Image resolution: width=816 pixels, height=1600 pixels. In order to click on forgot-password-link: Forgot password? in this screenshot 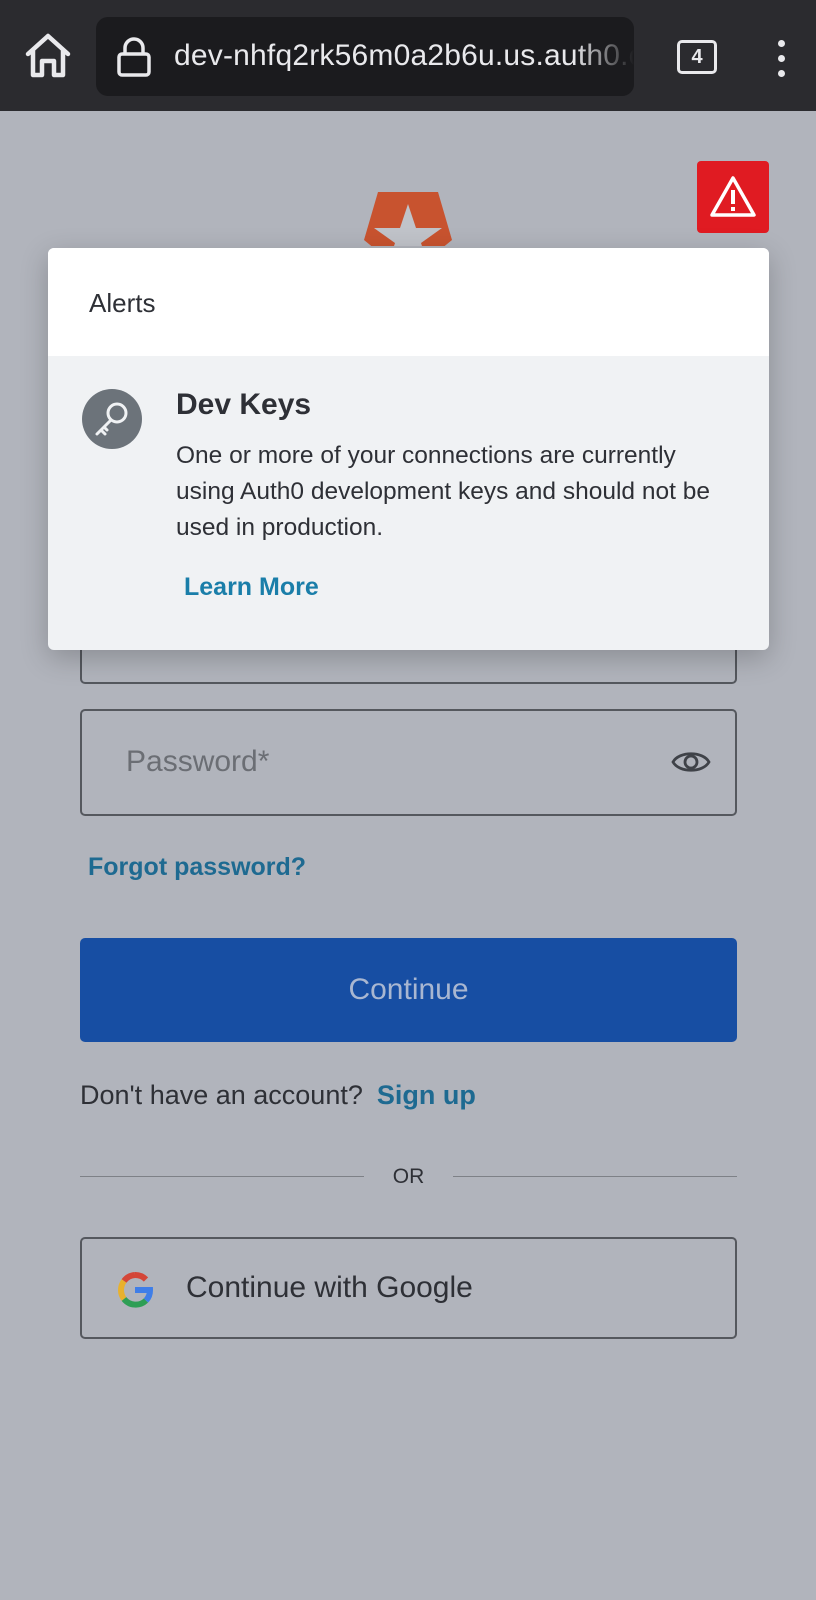, I will do `click(197, 867)`.